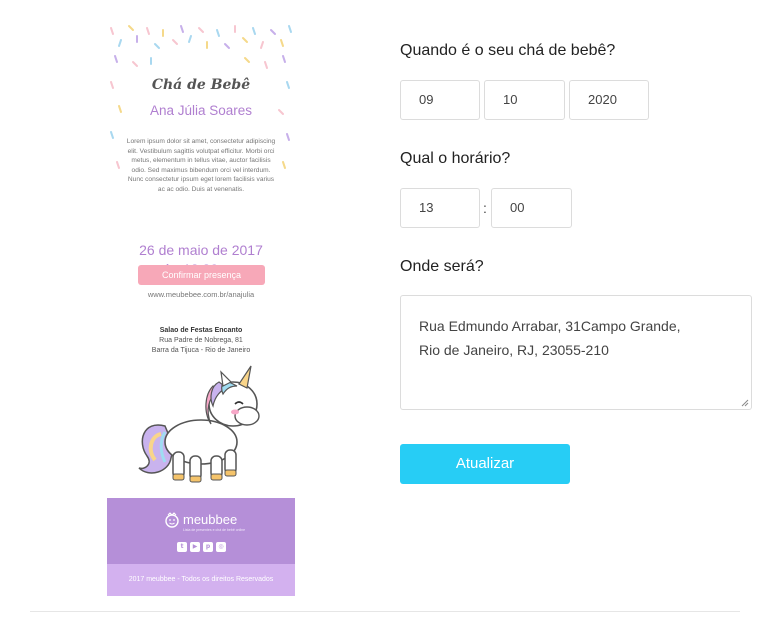 The width and height of the screenshot is (768, 635). I want to click on time-question-label: Qual o horário?, so click(455, 158).